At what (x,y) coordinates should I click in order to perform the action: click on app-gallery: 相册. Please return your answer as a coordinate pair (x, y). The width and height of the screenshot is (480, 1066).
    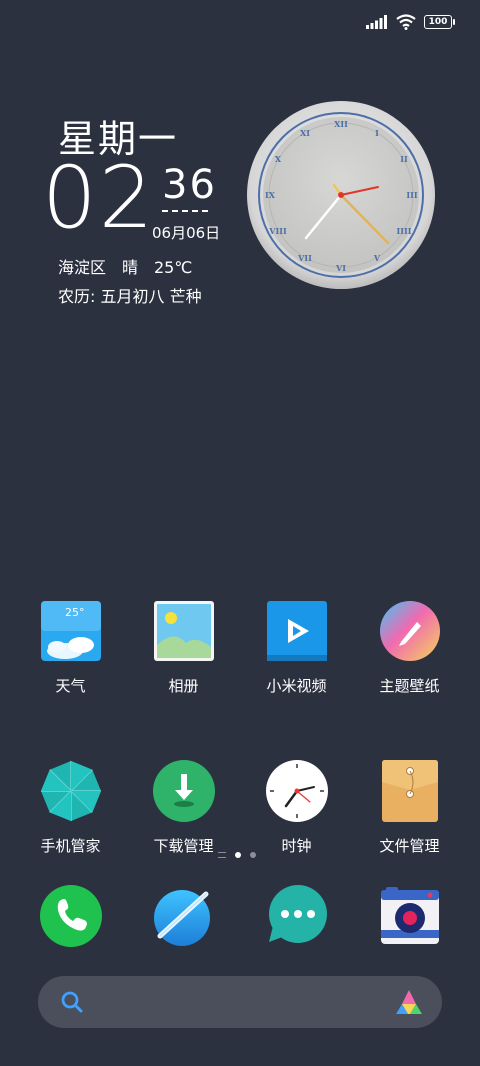
    Looking at the image, I should click on (183, 648).